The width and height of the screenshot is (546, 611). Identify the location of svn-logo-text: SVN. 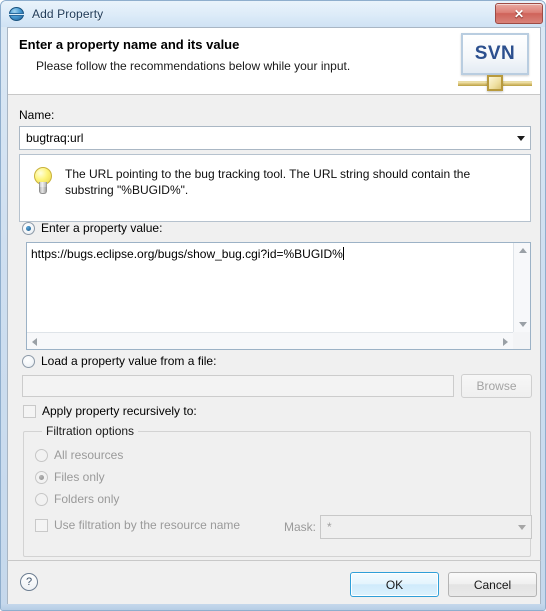
(495, 53).